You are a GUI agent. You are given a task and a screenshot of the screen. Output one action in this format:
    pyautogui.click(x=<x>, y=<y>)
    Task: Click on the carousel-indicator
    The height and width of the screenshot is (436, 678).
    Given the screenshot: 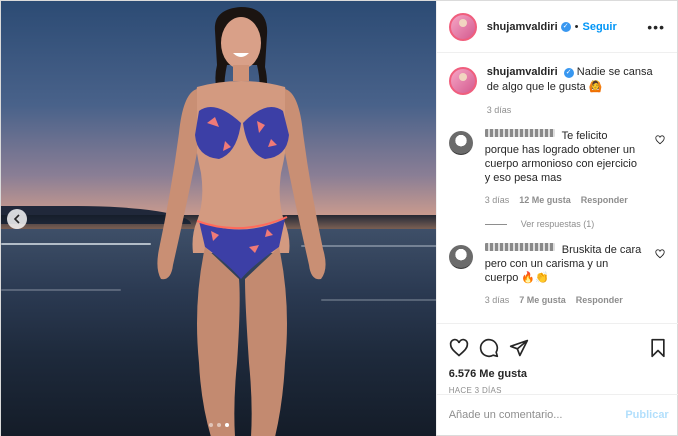 What is the action you would take?
    pyautogui.click(x=218, y=425)
    